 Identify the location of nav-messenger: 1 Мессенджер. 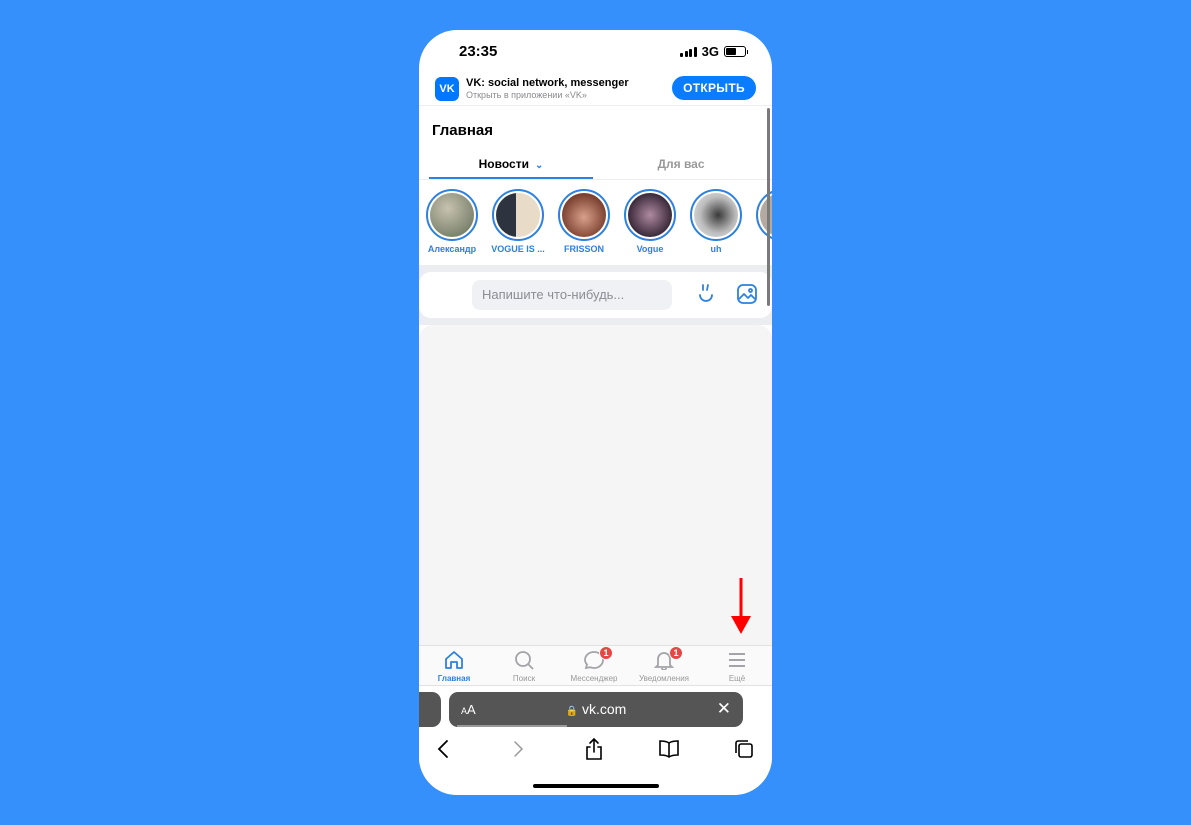
(594, 664).